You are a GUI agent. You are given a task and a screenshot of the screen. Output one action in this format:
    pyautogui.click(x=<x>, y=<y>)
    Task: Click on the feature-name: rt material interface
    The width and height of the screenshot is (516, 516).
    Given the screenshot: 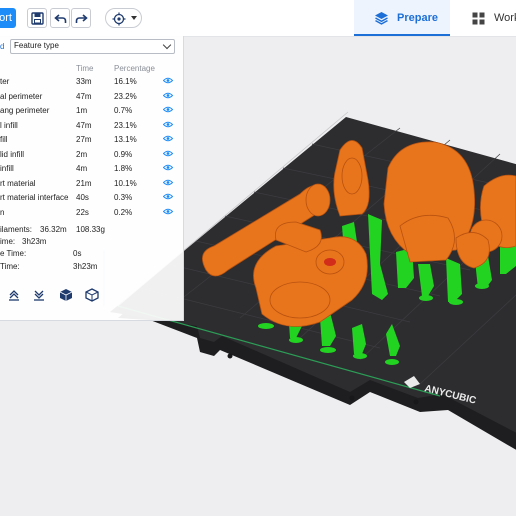 What is the action you would take?
    pyautogui.click(x=34, y=197)
    